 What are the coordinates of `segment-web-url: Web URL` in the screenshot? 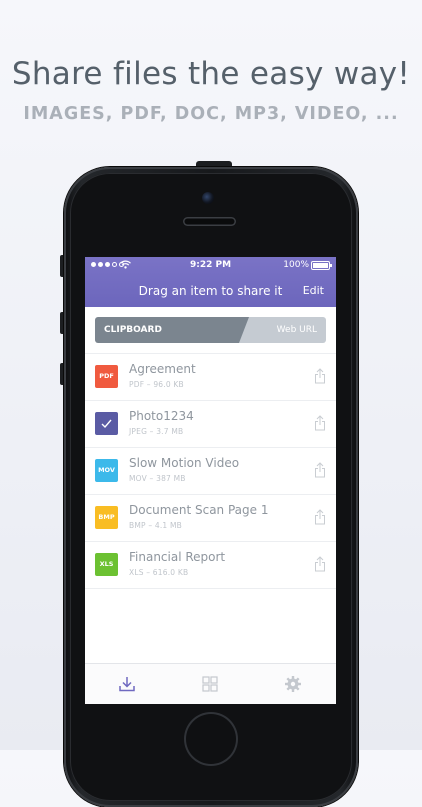 It's located at (282, 330).